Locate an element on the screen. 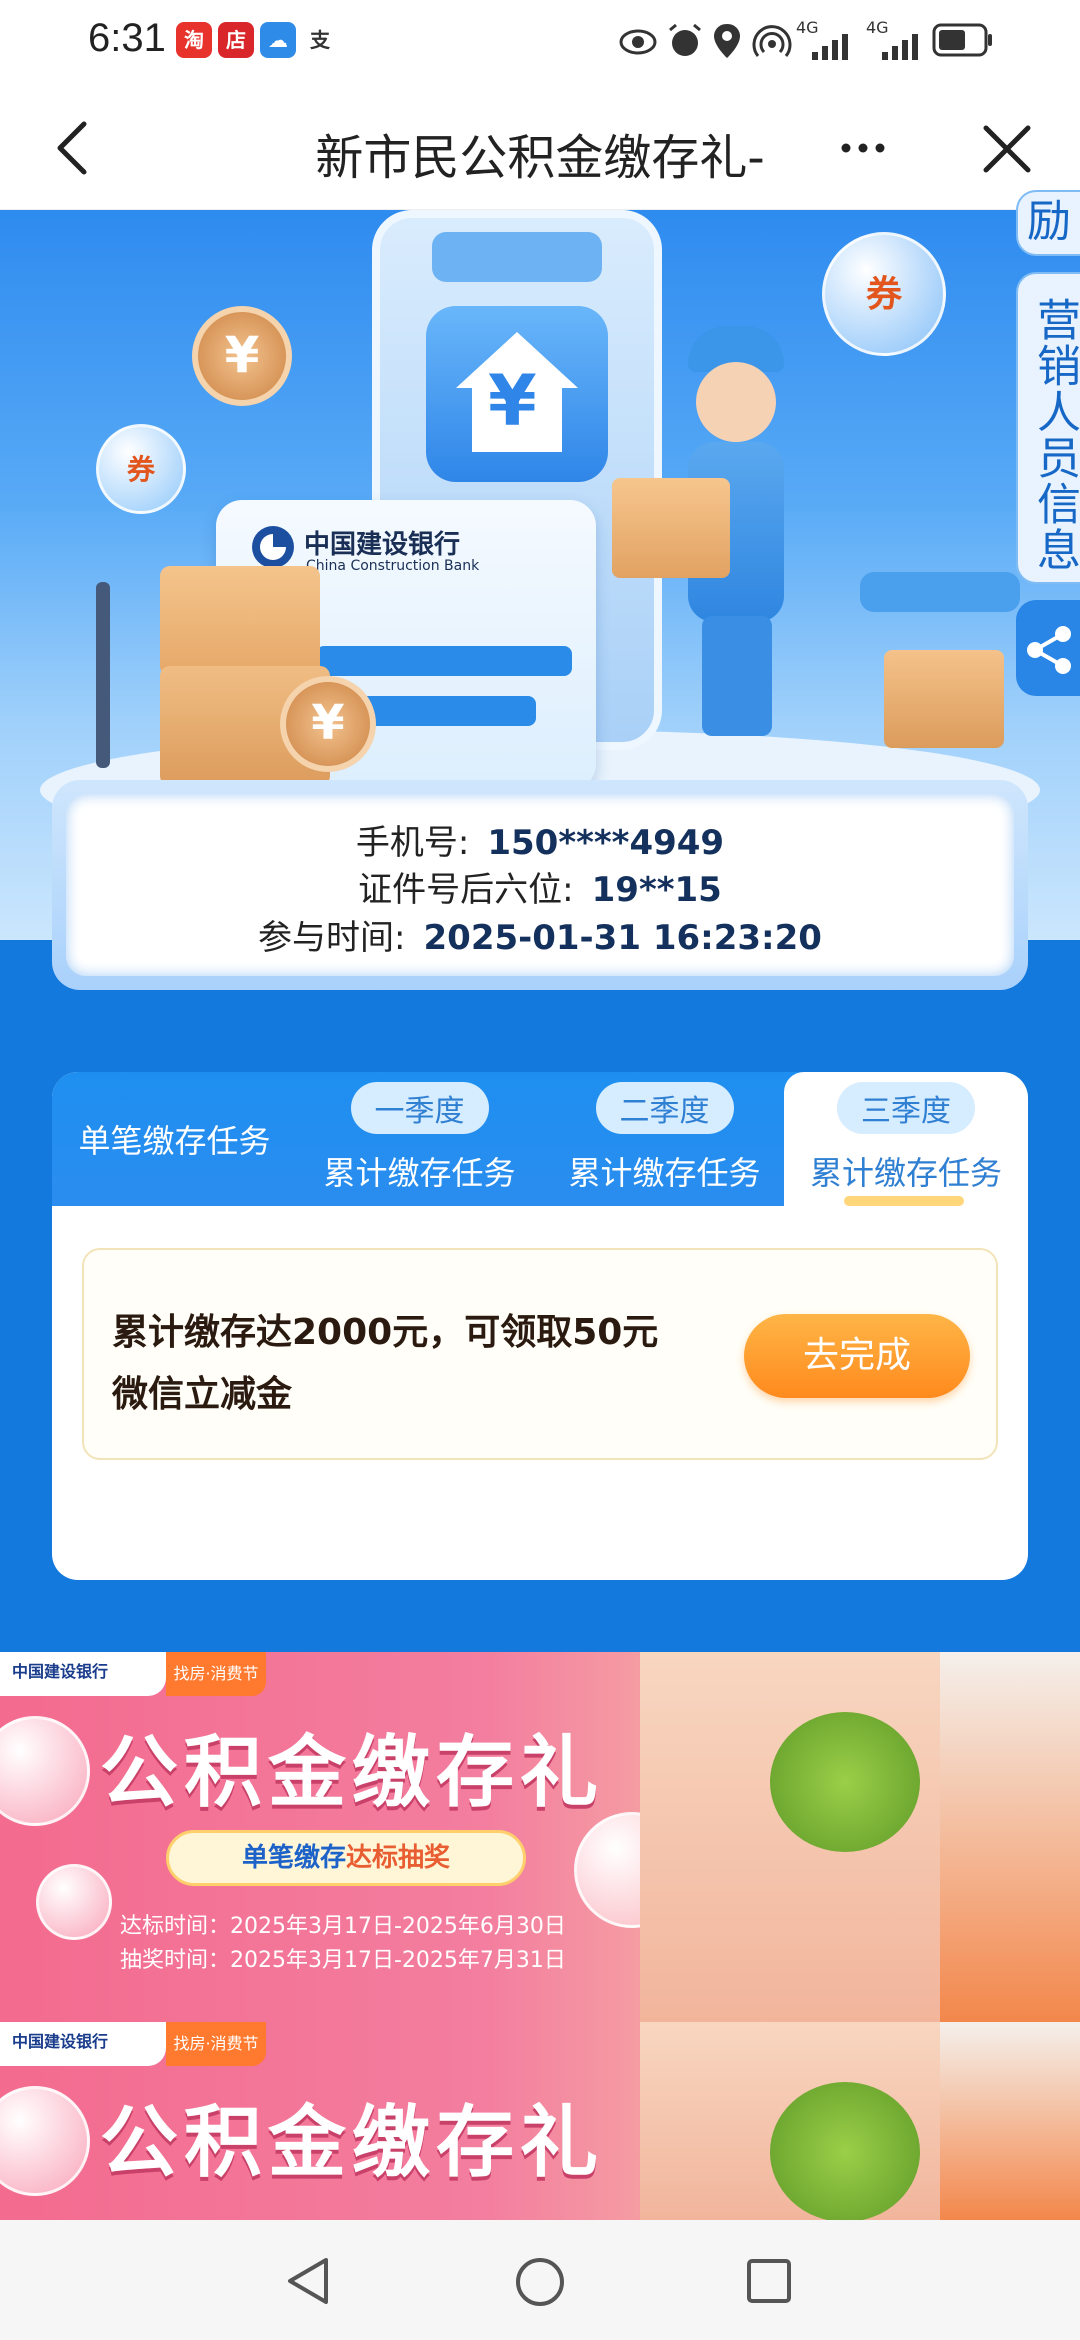 This screenshot has width=1080, height=2340. share-icon is located at coordinates (1049, 650).